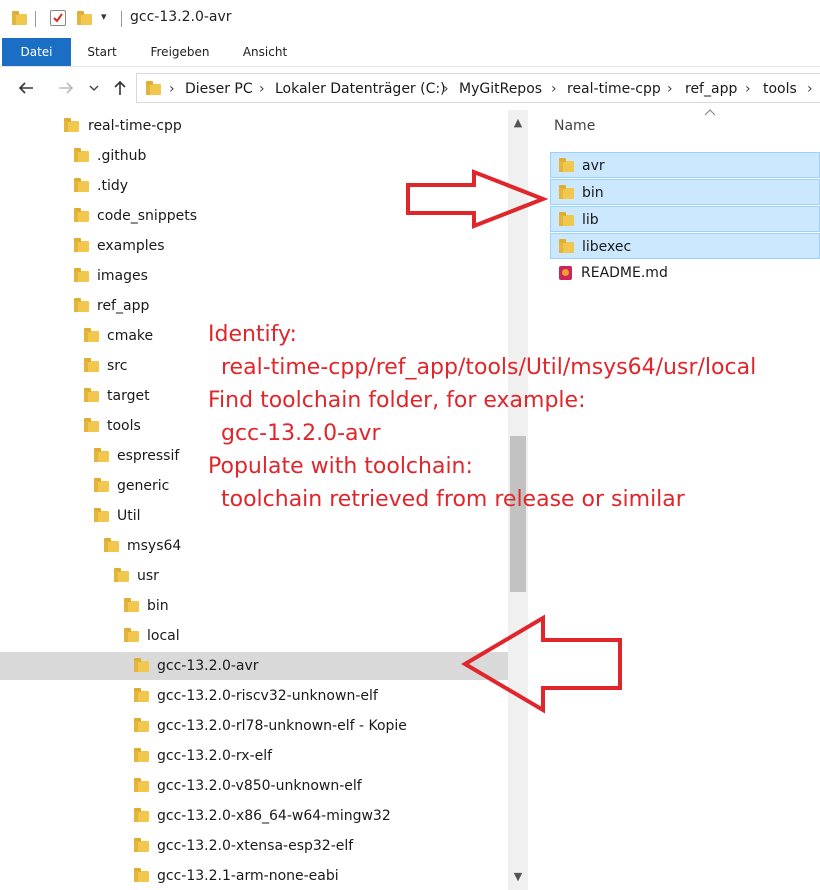 Image resolution: width=820 pixels, height=890 pixels. Describe the element at coordinates (477, 199) in the screenshot. I see `arrow-right-annotation` at that location.